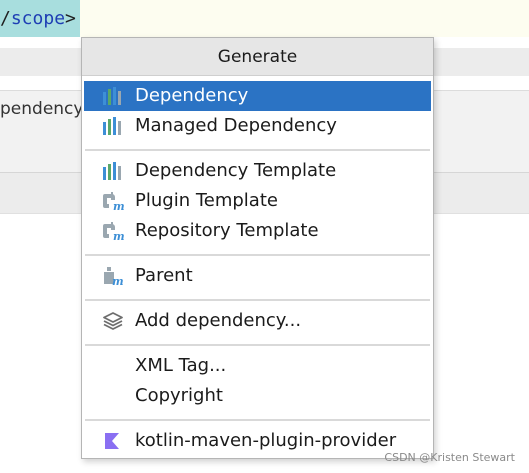 This screenshot has height=473, width=529. I want to click on menu-item-plugin-template: m Plugin Template, so click(257, 201).